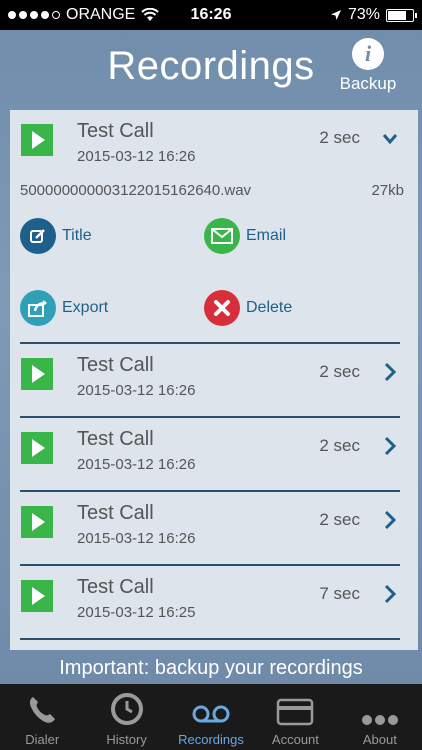 The image size is (422, 750). I want to click on more-dots-icon, so click(379, 720).